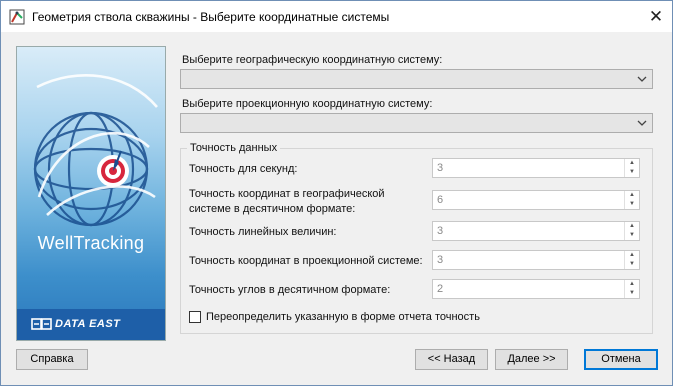 The image size is (673, 386). I want to click on seconds-precision-value: 3, so click(440, 168).